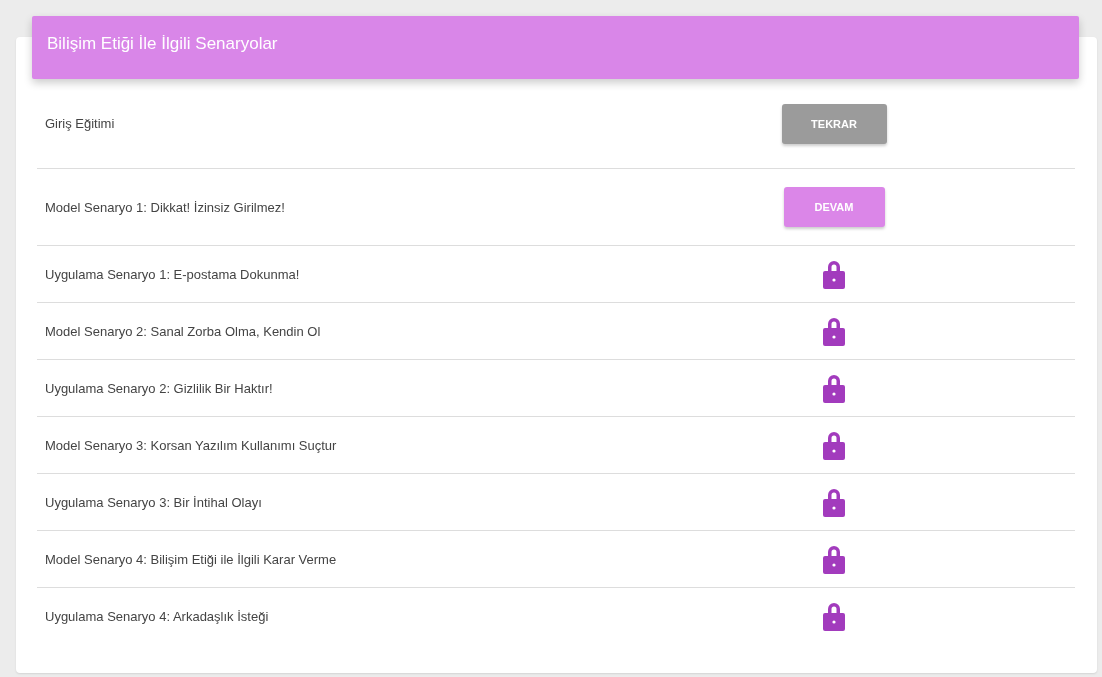 The height and width of the screenshot is (677, 1102). What do you see at coordinates (159, 388) in the screenshot?
I see `scenario-title: Uygulama Senaryo 2: Gizlilik Bir Haktır!` at bounding box center [159, 388].